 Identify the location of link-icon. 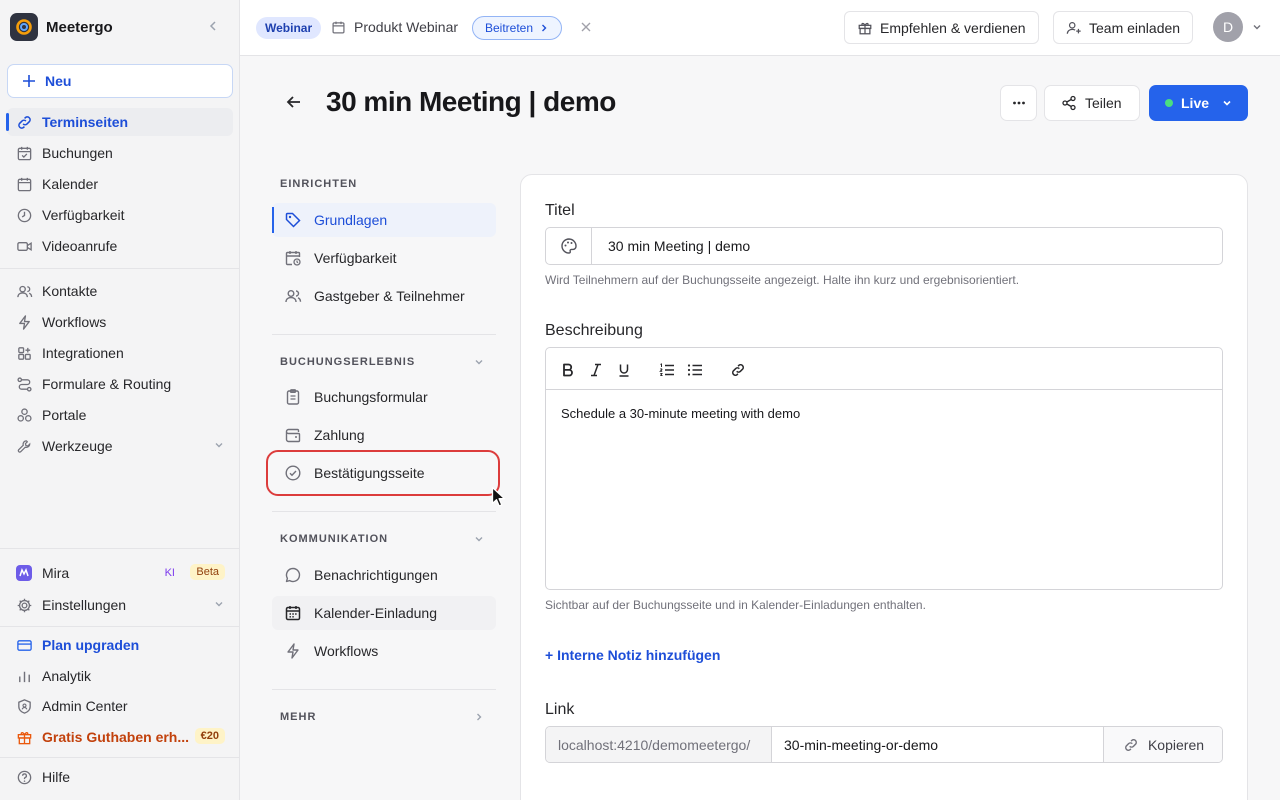
(738, 370).